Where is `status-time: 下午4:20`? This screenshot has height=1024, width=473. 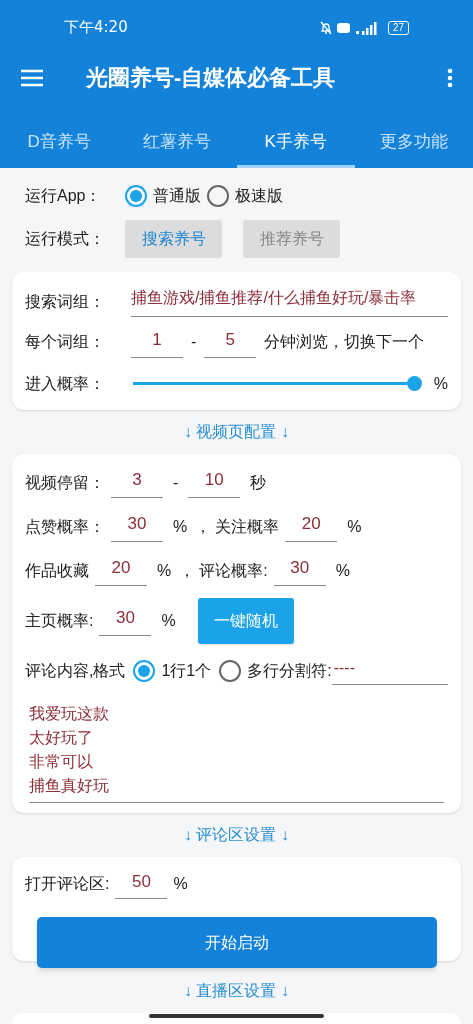 status-time: 下午4:20 is located at coordinates (96, 28).